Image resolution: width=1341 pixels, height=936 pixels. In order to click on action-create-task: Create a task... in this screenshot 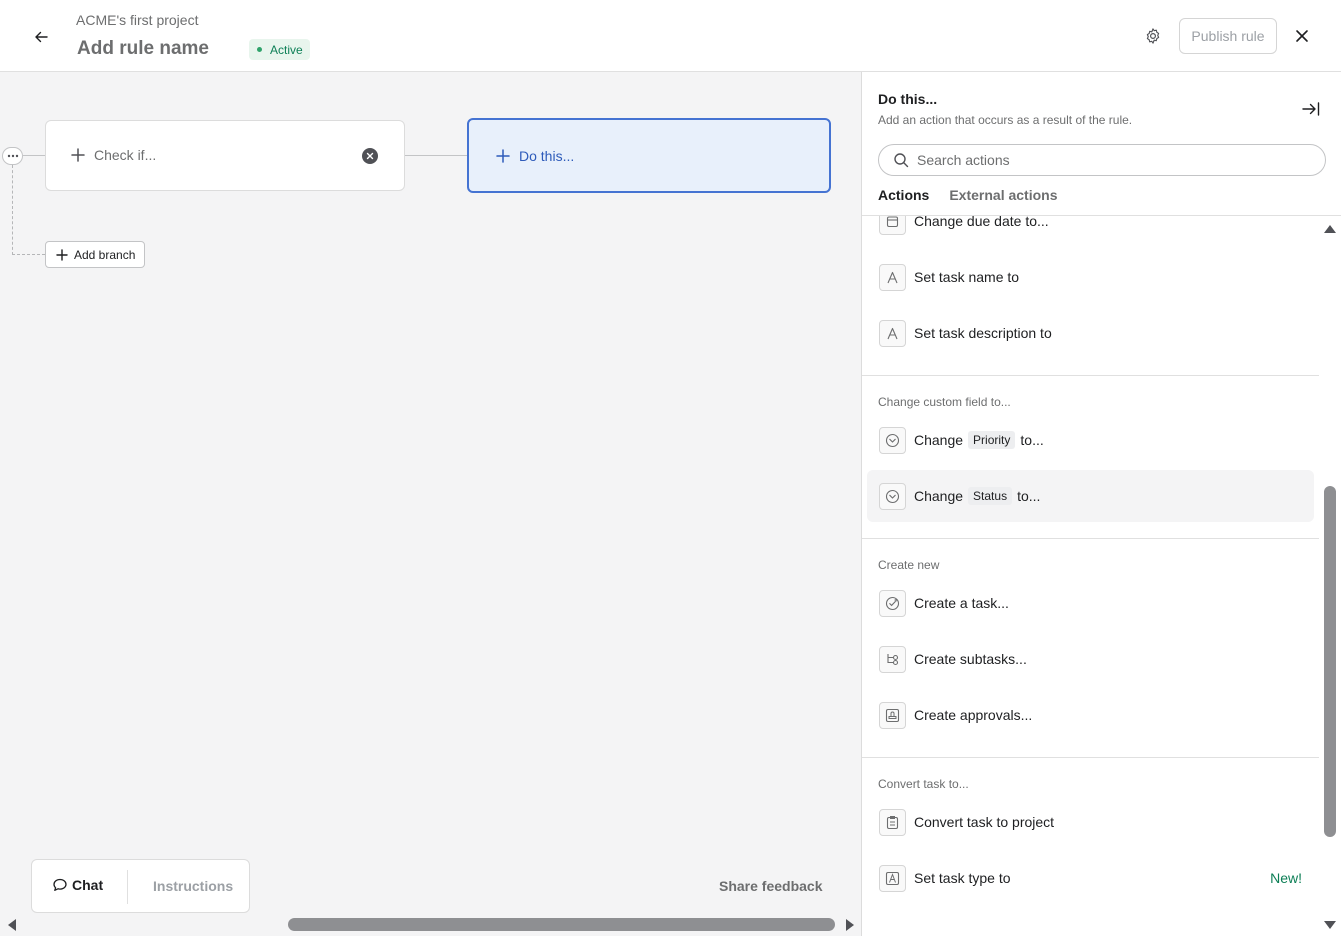, I will do `click(1090, 603)`.